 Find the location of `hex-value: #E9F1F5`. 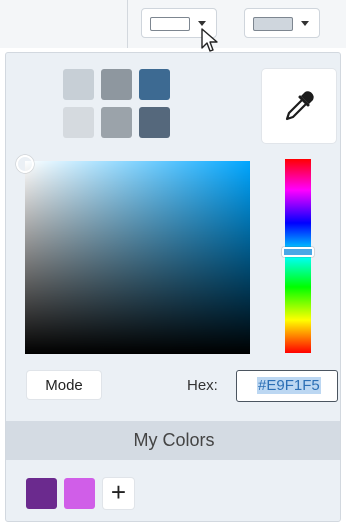

hex-value: #E9F1F5 is located at coordinates (289, 385).